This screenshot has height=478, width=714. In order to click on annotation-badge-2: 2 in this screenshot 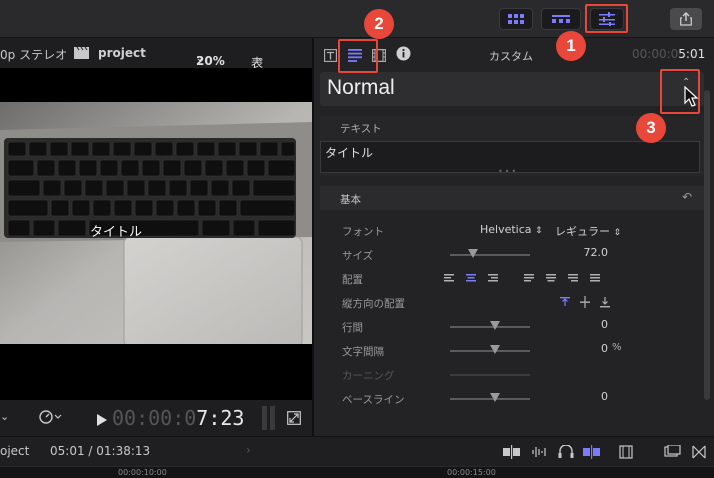, I will do `click(379, 24)`.